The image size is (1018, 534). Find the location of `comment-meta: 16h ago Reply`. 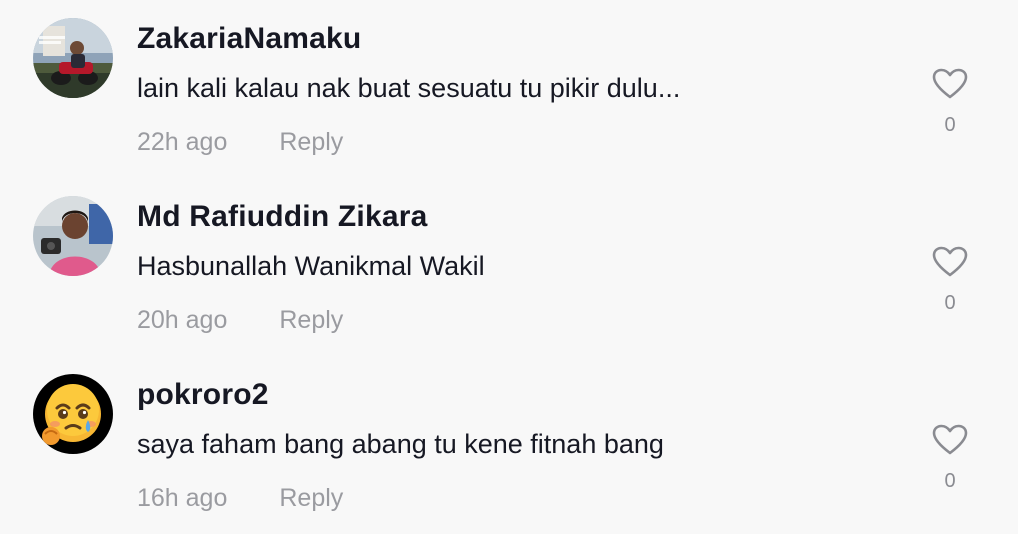

comment-meta: 16h ago Reply is located at coordinates (240, 498).